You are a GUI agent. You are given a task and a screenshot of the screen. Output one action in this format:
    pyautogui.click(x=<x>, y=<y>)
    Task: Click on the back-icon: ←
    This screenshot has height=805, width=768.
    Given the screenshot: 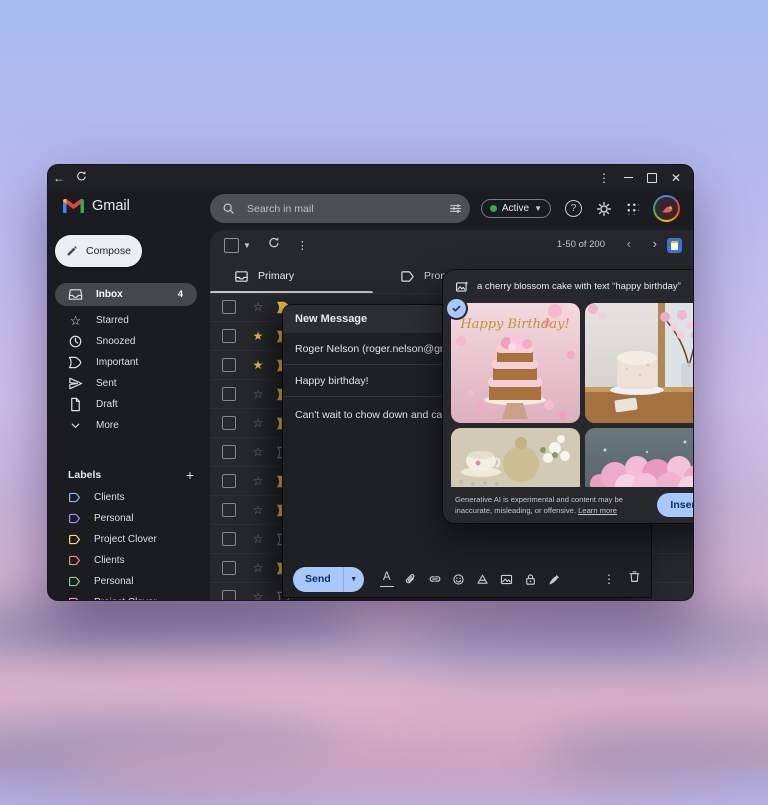 What is the action you would take?
    pyautogui.click(x=59, y=178)
    